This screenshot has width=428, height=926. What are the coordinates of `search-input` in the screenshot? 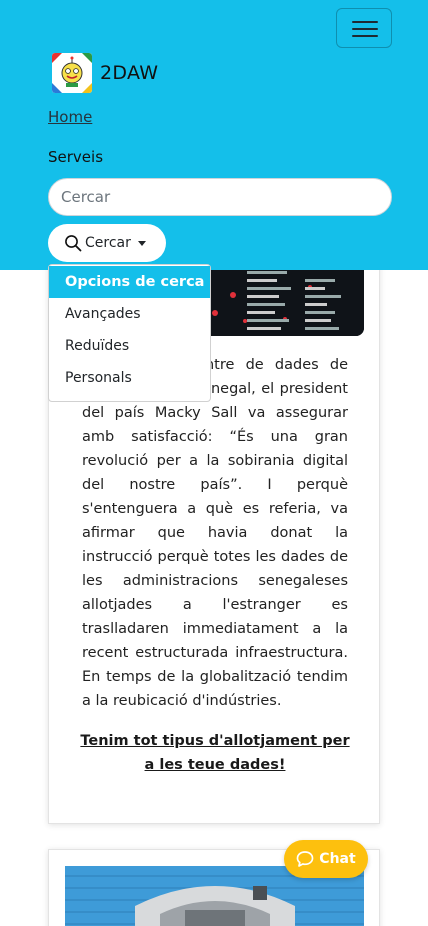 It's located at (220, 197).